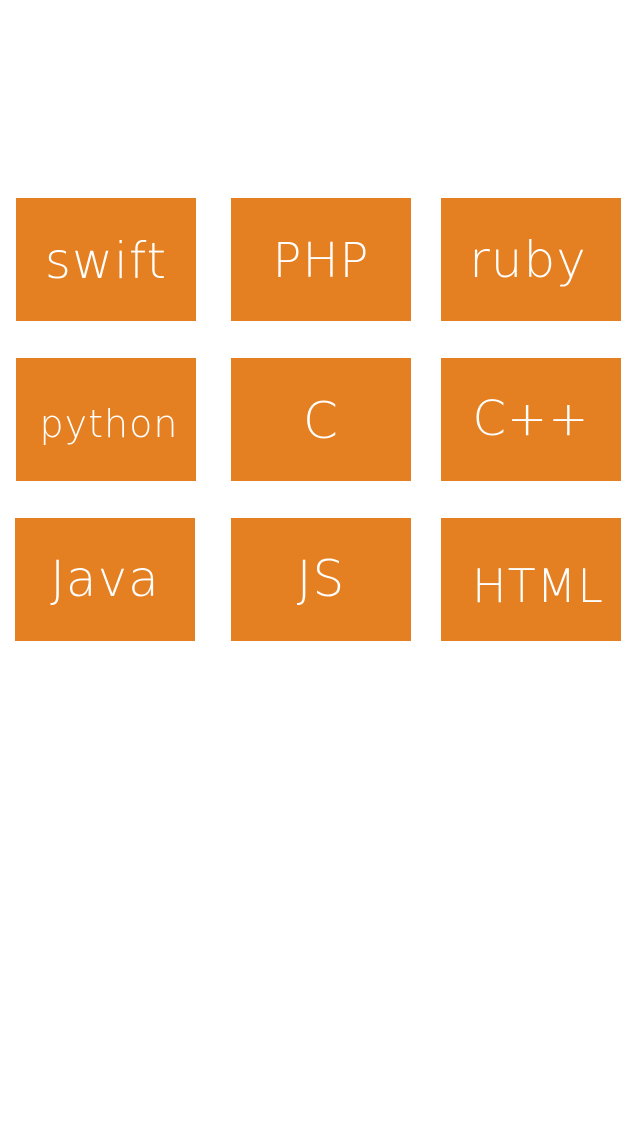 The height and width of the screenshot is (1136, 640). I want to click on tile-label: HTML, so click(537, 585).